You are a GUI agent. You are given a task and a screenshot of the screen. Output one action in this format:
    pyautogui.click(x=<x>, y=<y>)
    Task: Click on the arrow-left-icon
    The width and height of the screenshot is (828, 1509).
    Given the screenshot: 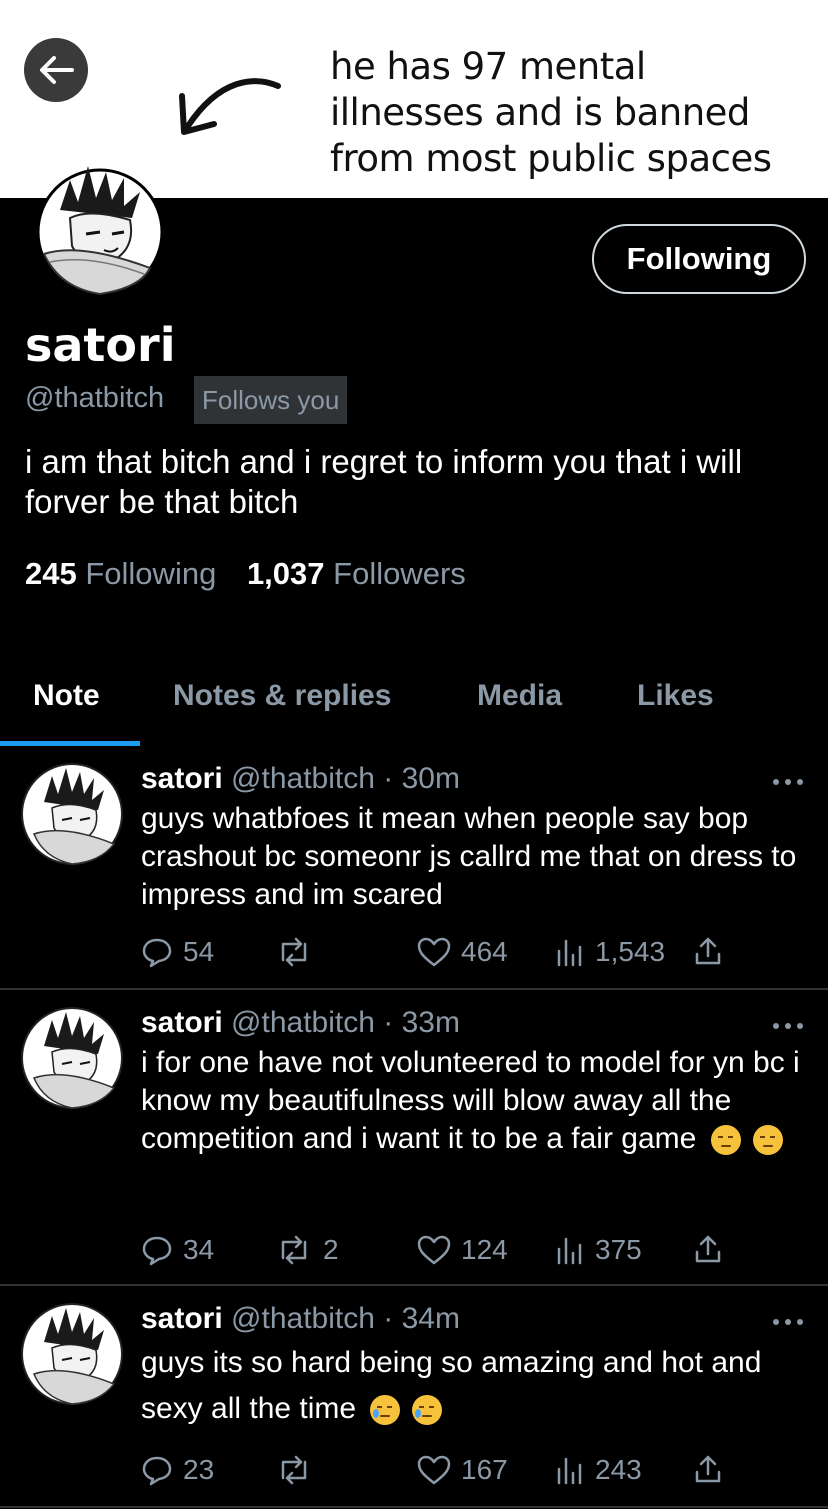 What is the action you would take?
    pyautogui.click(x=57, y=70)
    